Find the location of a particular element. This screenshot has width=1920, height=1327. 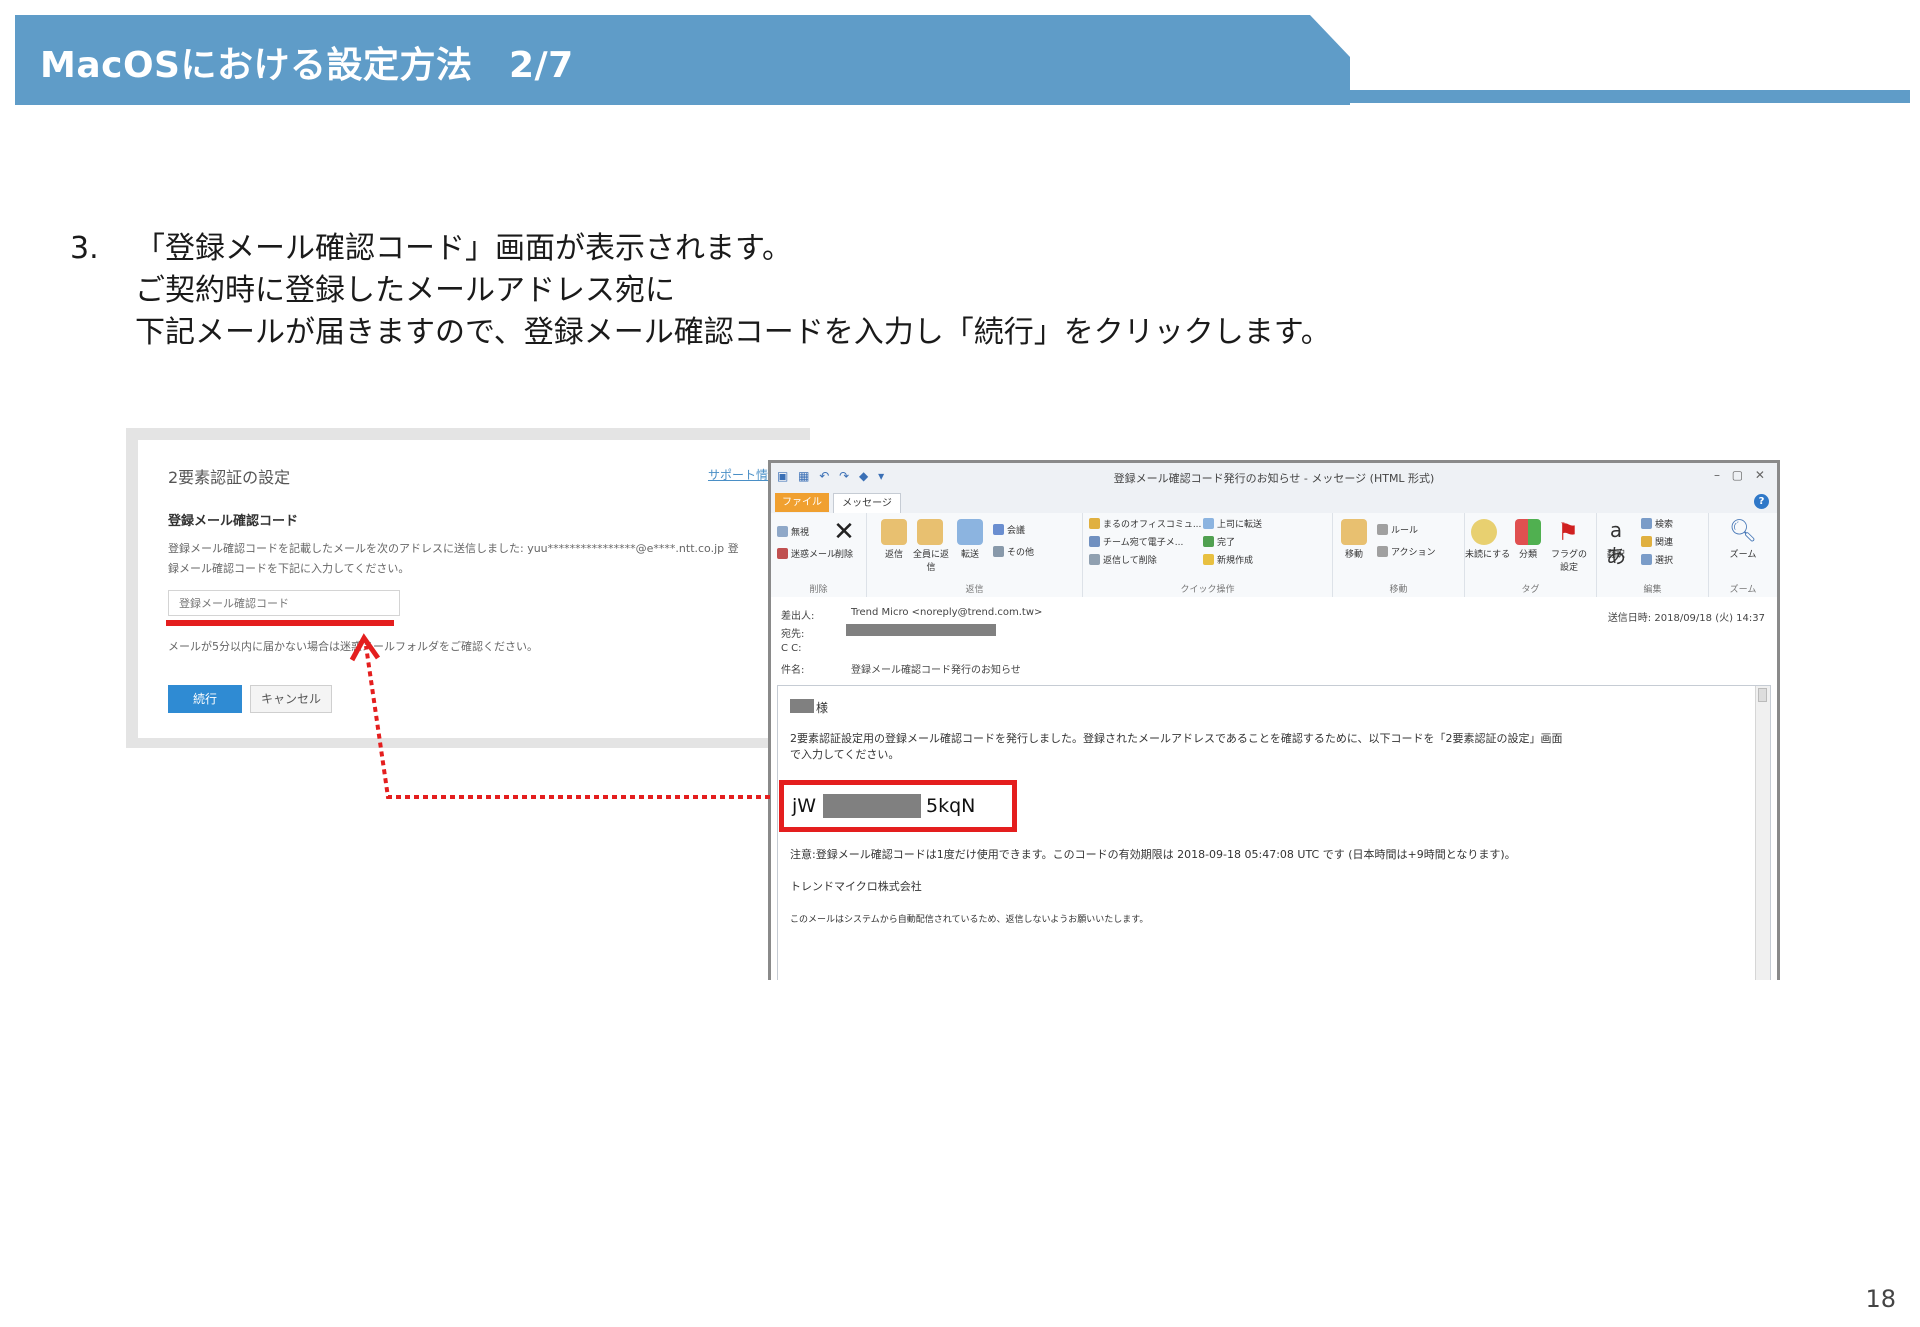

connector-arrow is located at coordinates (559, 716).